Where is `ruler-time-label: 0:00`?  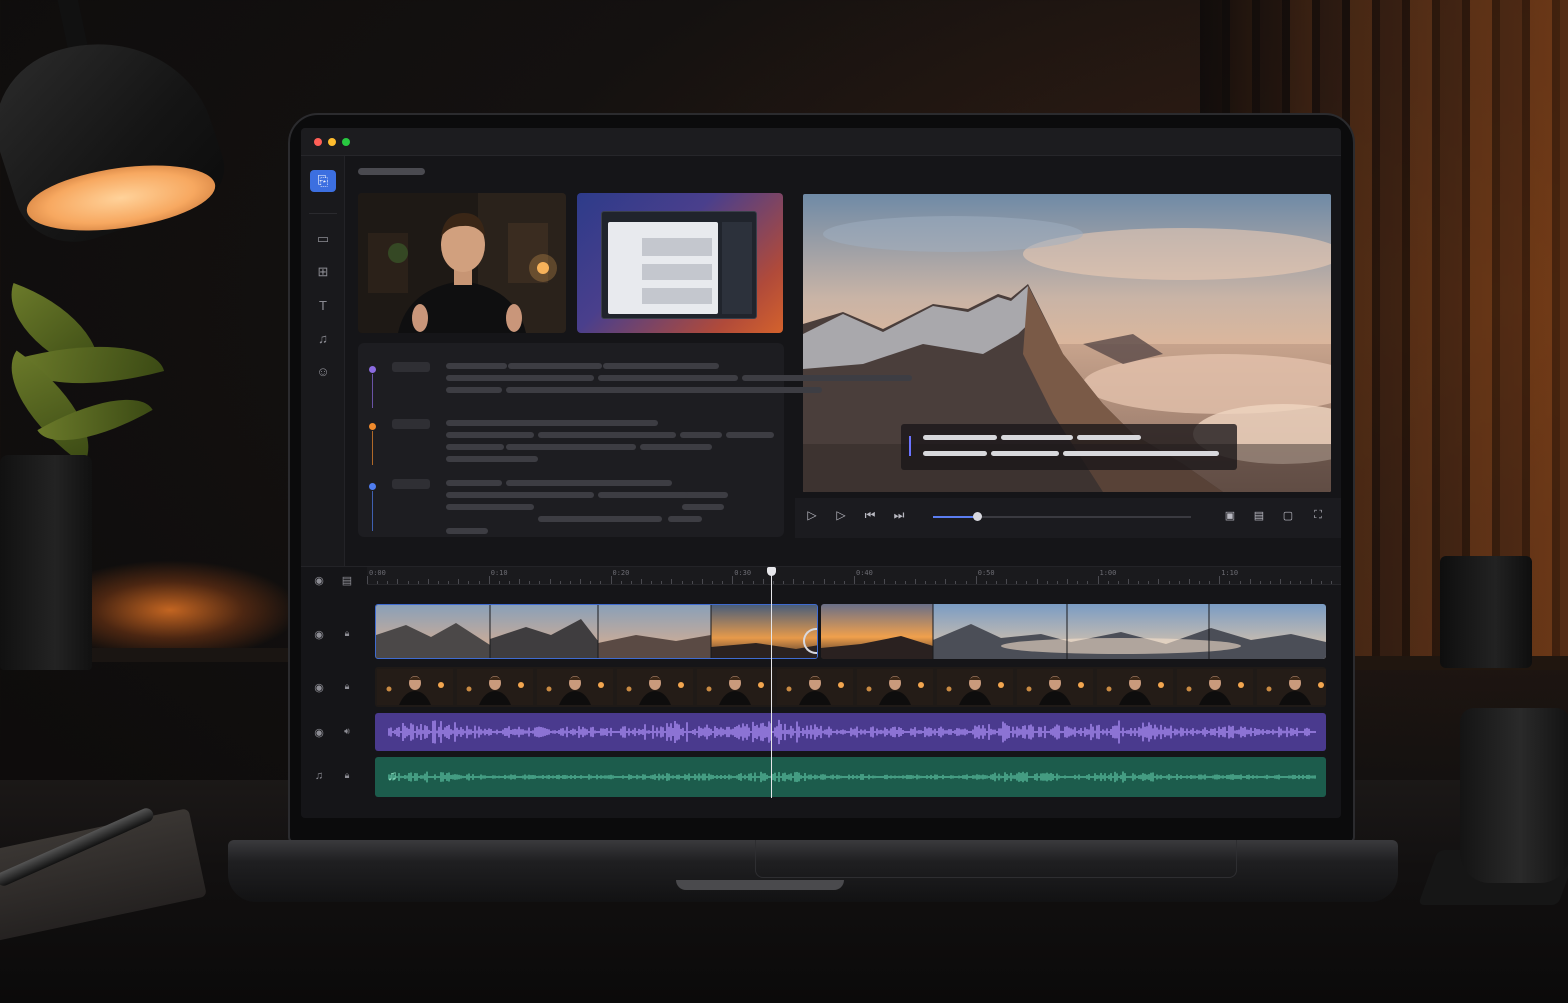
ruler-time-label: 0:00 is located at coordinates (377, 573).